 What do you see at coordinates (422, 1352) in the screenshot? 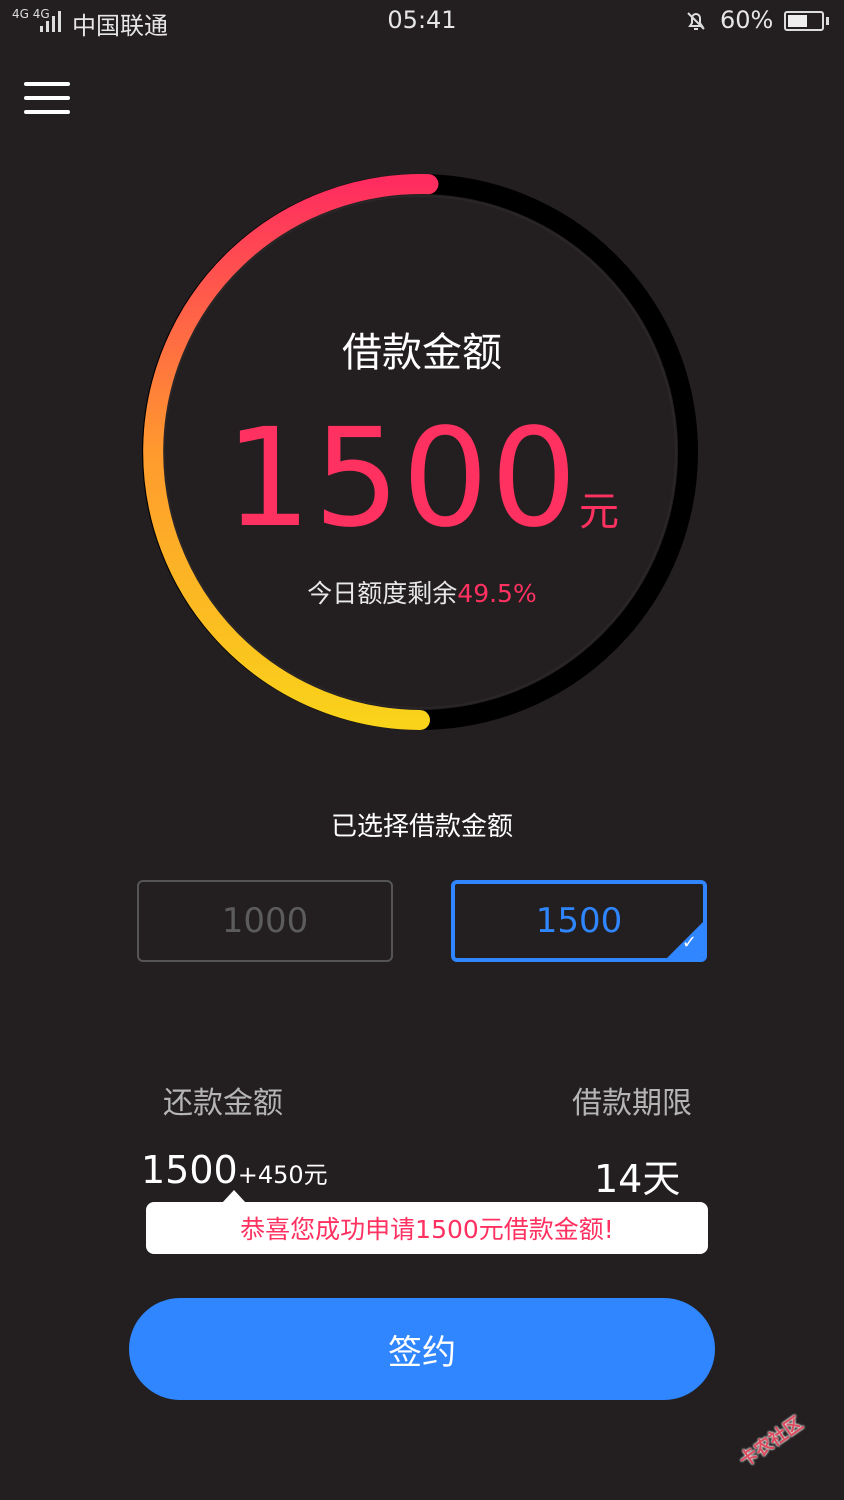
I see `sign-button-label: 签约` at bounding box center [422, 1352].